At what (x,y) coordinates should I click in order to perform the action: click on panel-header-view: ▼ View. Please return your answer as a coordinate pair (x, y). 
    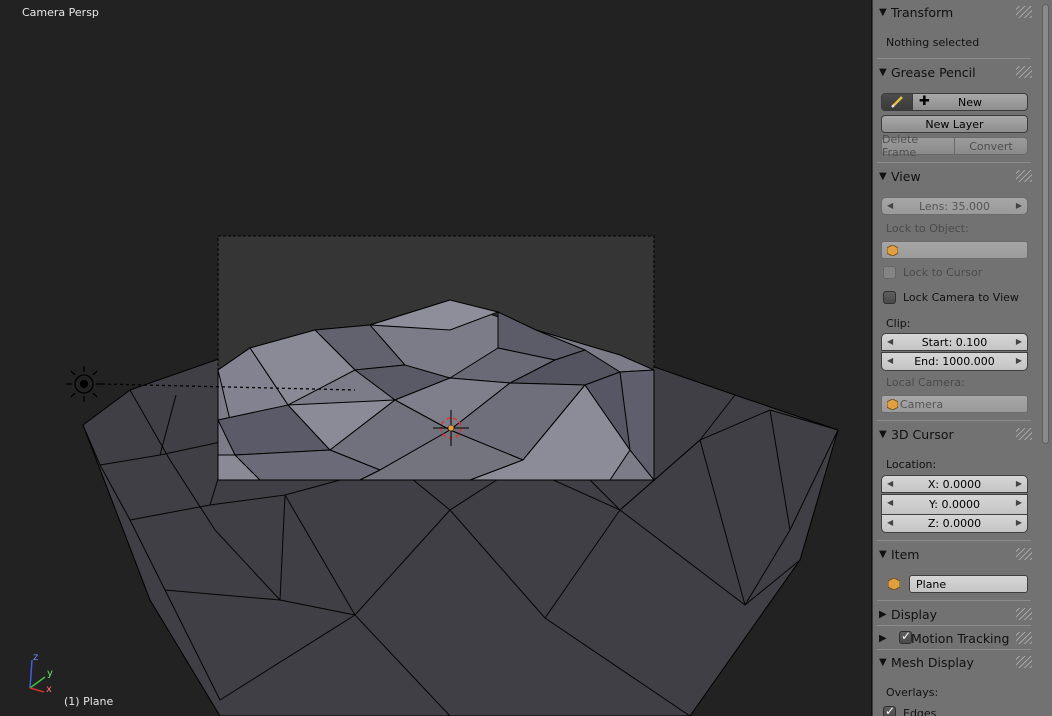
    Looking at the image, I should click on (954, 176).